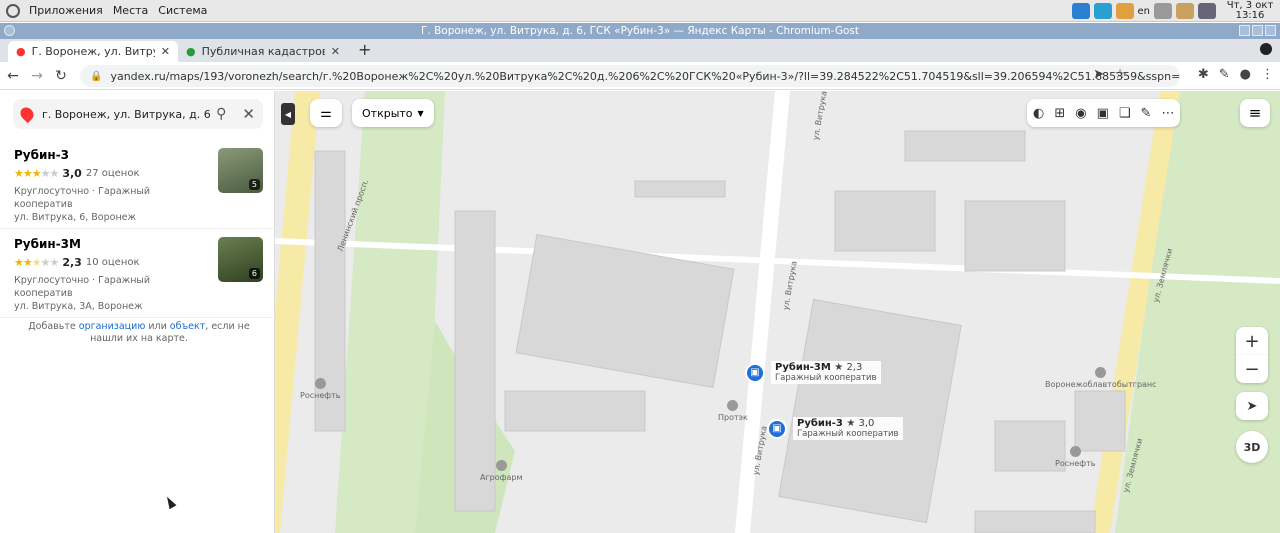 This screenshot has height=533, width=1280. I want to click on check-circle-icon: ●, so click(191, 51).